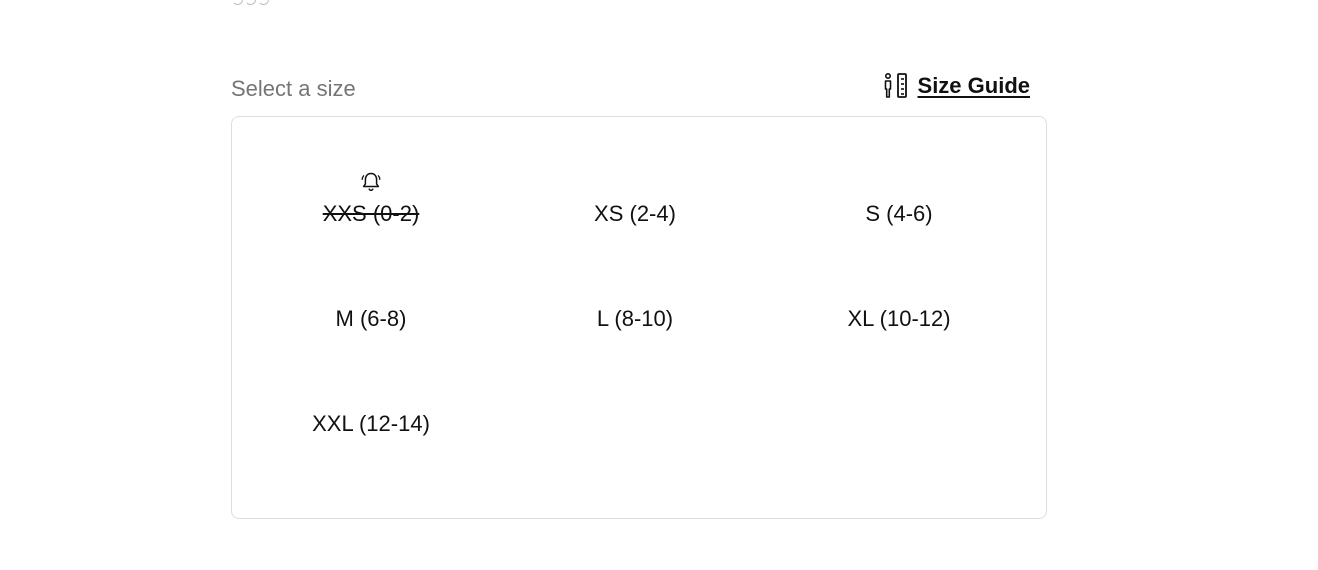 This screenshot has width=1318, height=570. I want to click on size-option: M (6-8), so click(371, 319).